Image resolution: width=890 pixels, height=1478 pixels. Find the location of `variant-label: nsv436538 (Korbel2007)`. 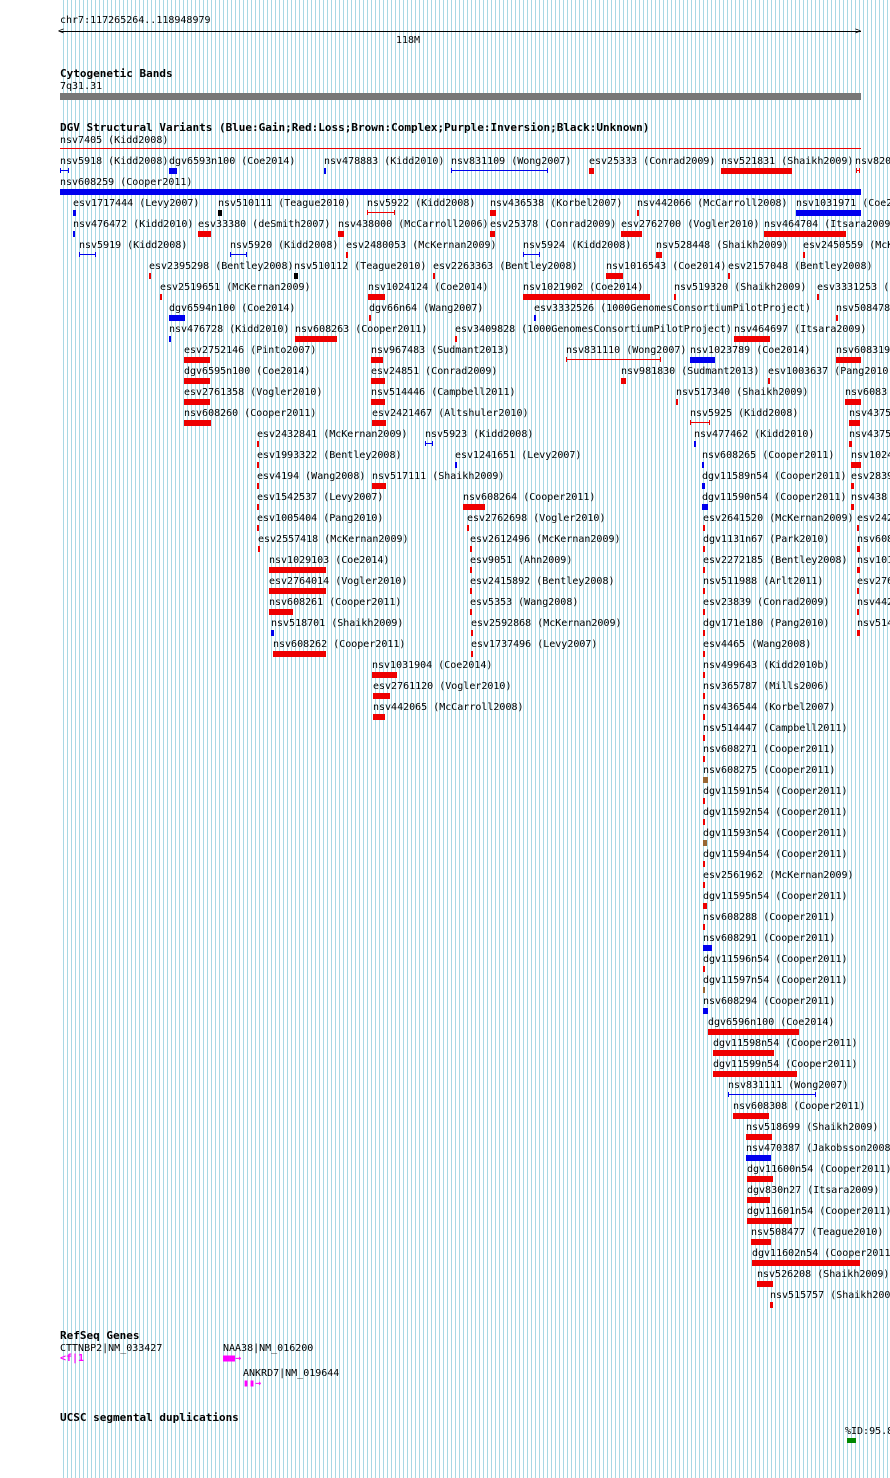

variant-label: nsv436538 (Korbel2007) is located at coordinates (556, 203).